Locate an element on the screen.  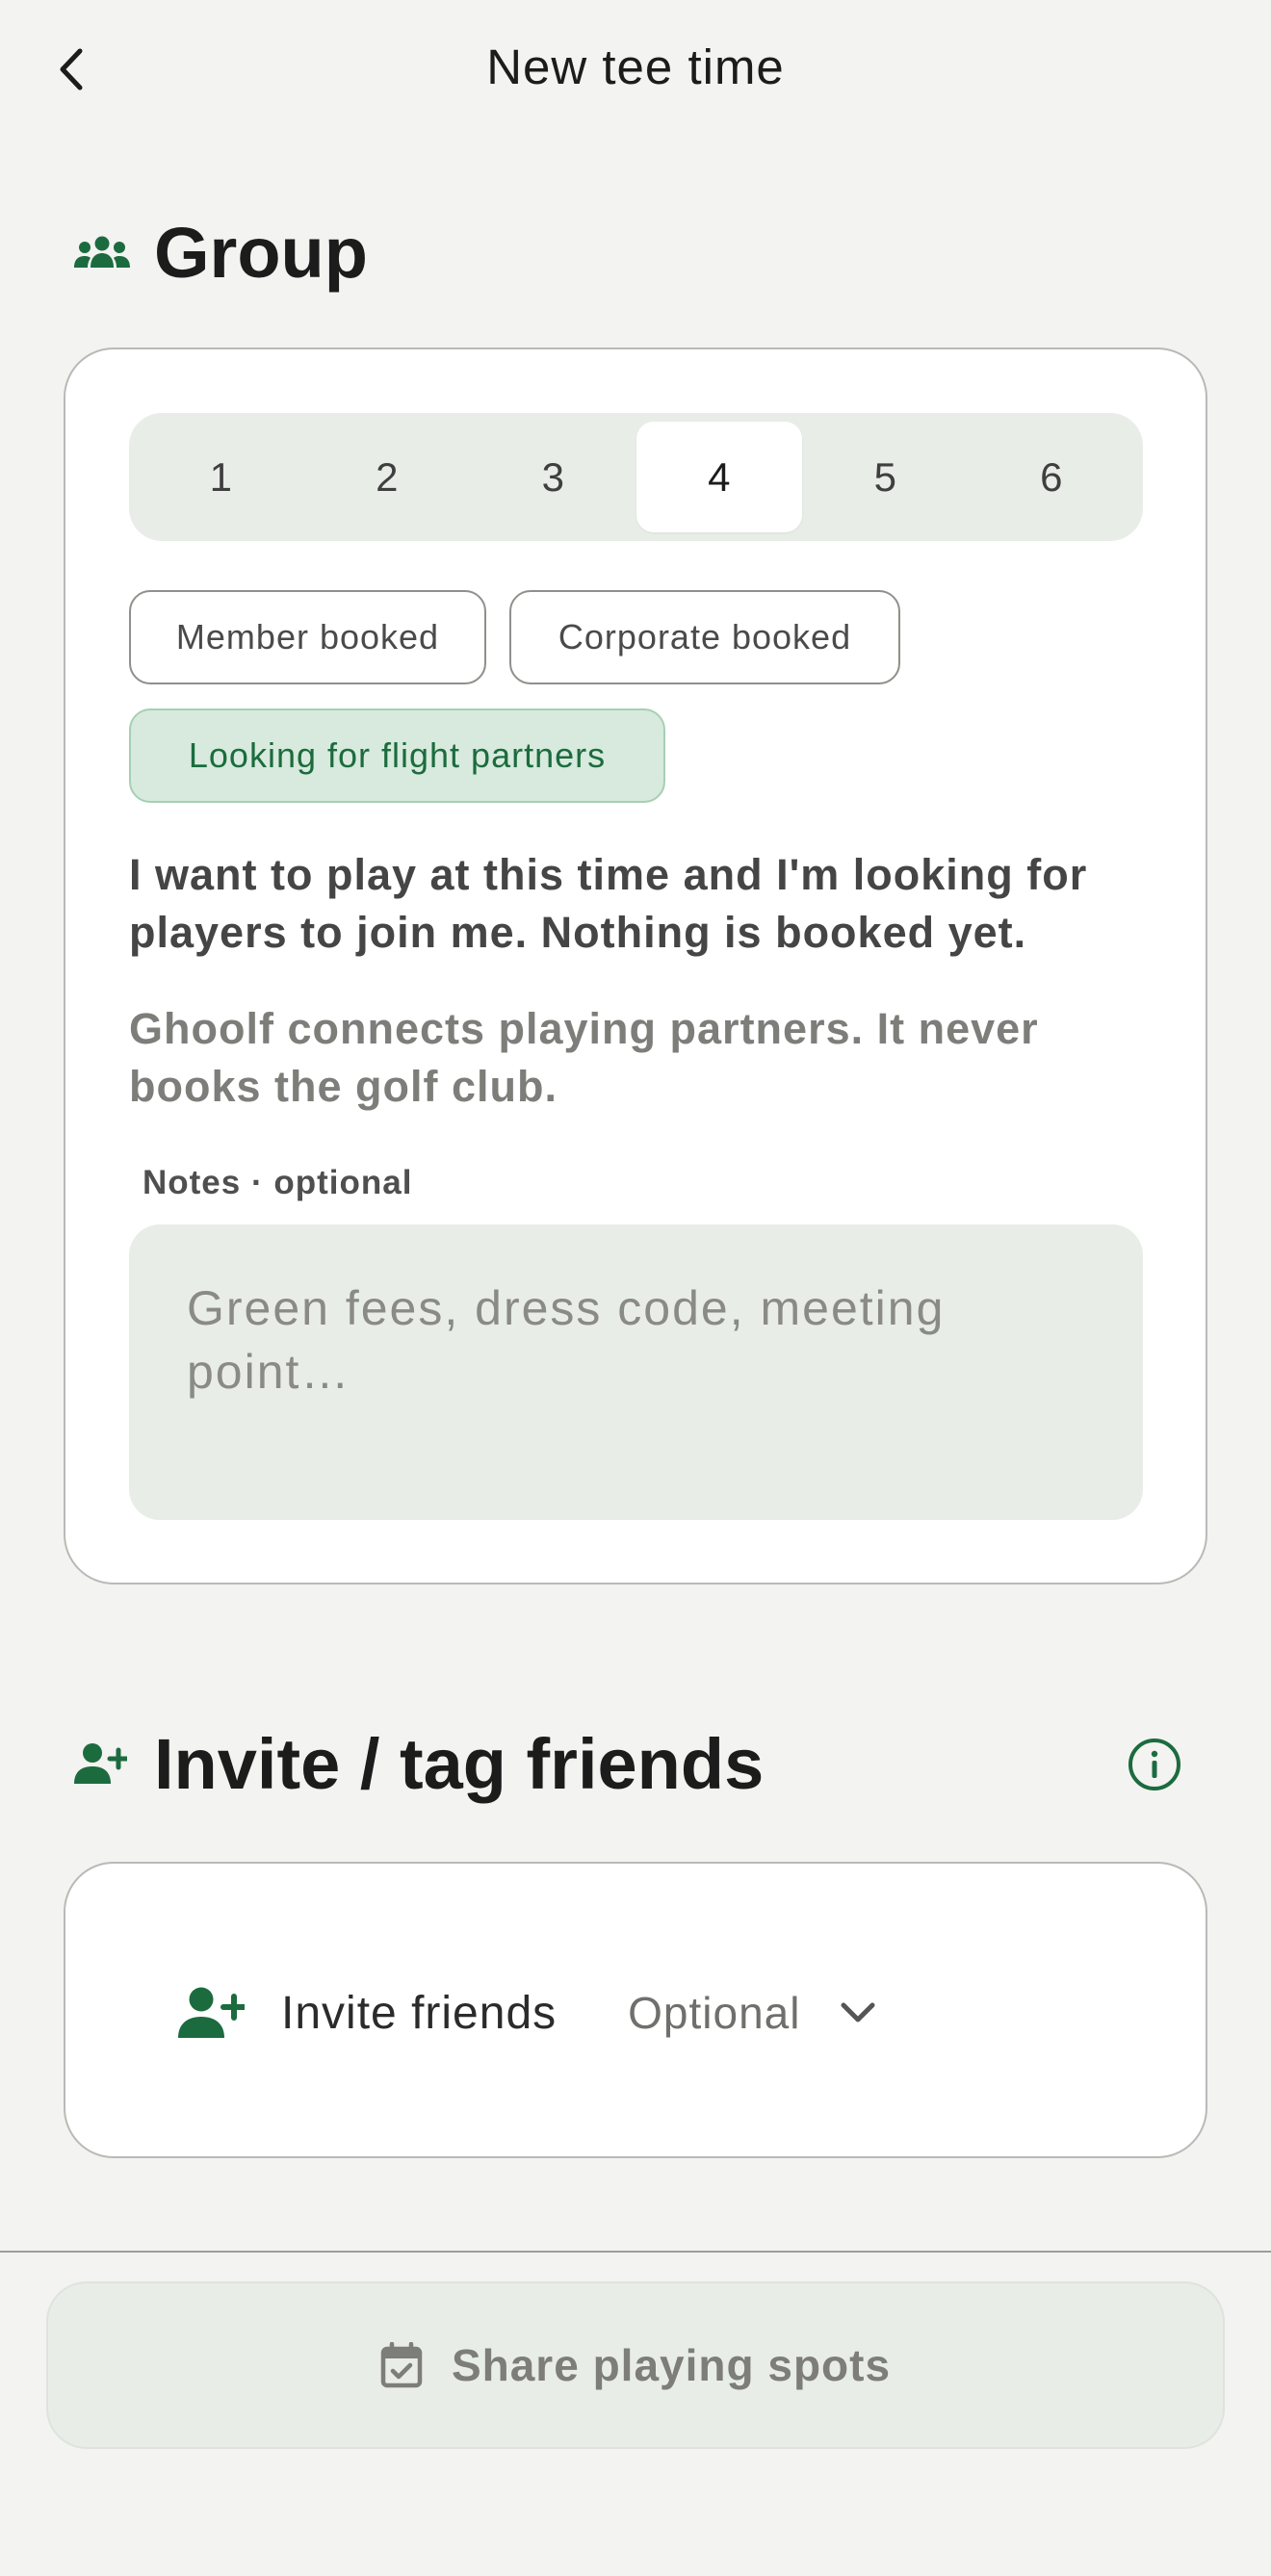
invite-friends-value: Optional is located at coordinates (714, 2013).